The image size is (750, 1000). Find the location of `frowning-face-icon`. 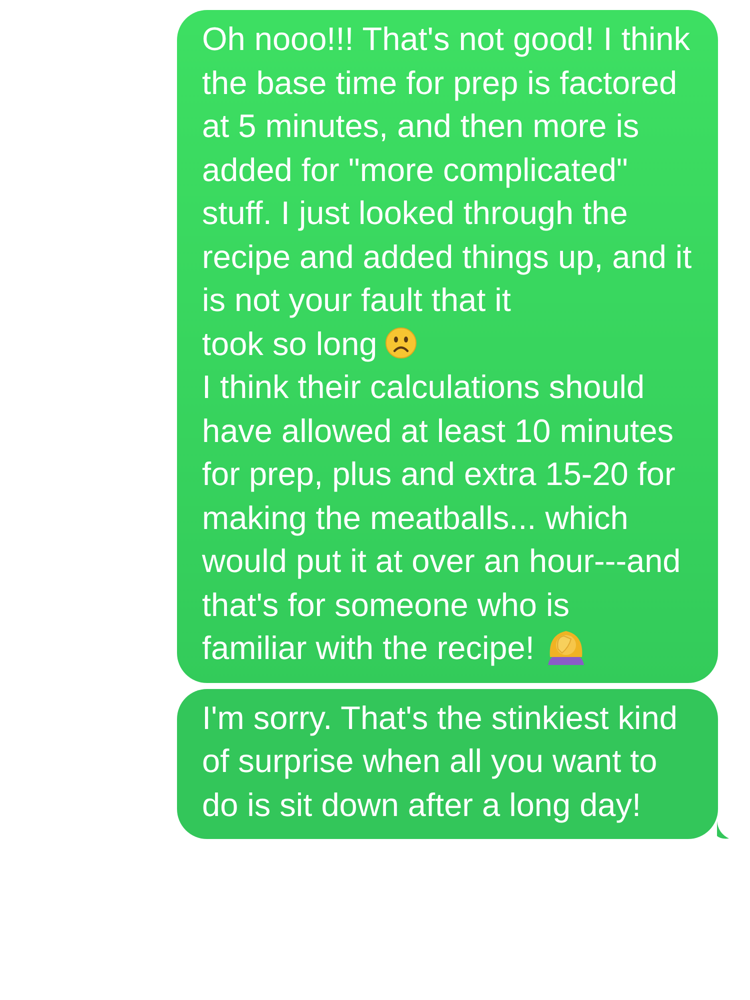

frowning-face-icon is located at coordinates (401, 342).